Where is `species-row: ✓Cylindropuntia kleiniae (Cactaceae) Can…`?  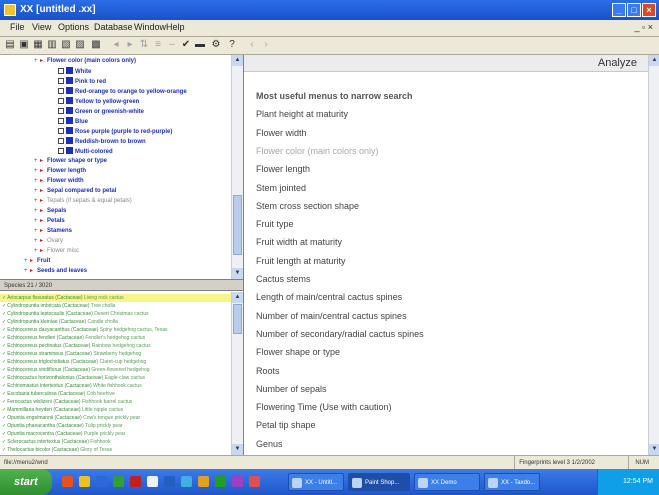
species-row: ✓Cylindropuntia kleiniae (Cactaceae) Can… is located at coordinates (60, 322).